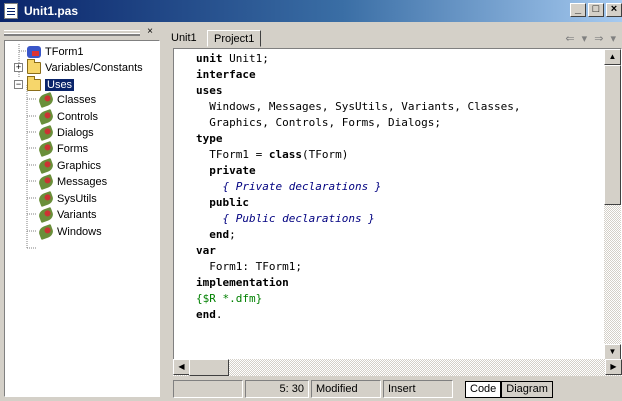 This screenshot has height=401, width=622. Describe the element at coordinates (67, 117) in the screenshot. I see `tree-item: Controls` at that location.